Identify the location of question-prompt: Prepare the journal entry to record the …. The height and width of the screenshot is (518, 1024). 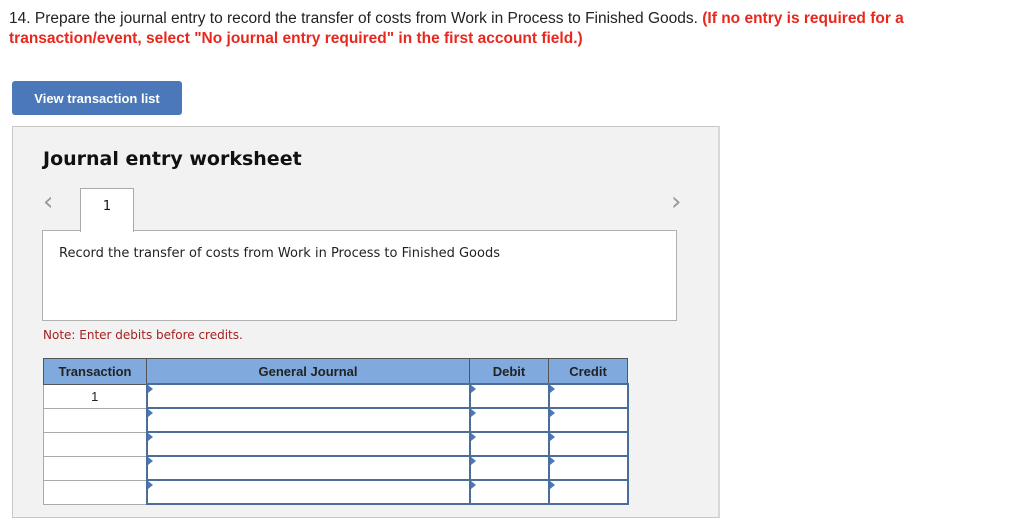
(366, 18).